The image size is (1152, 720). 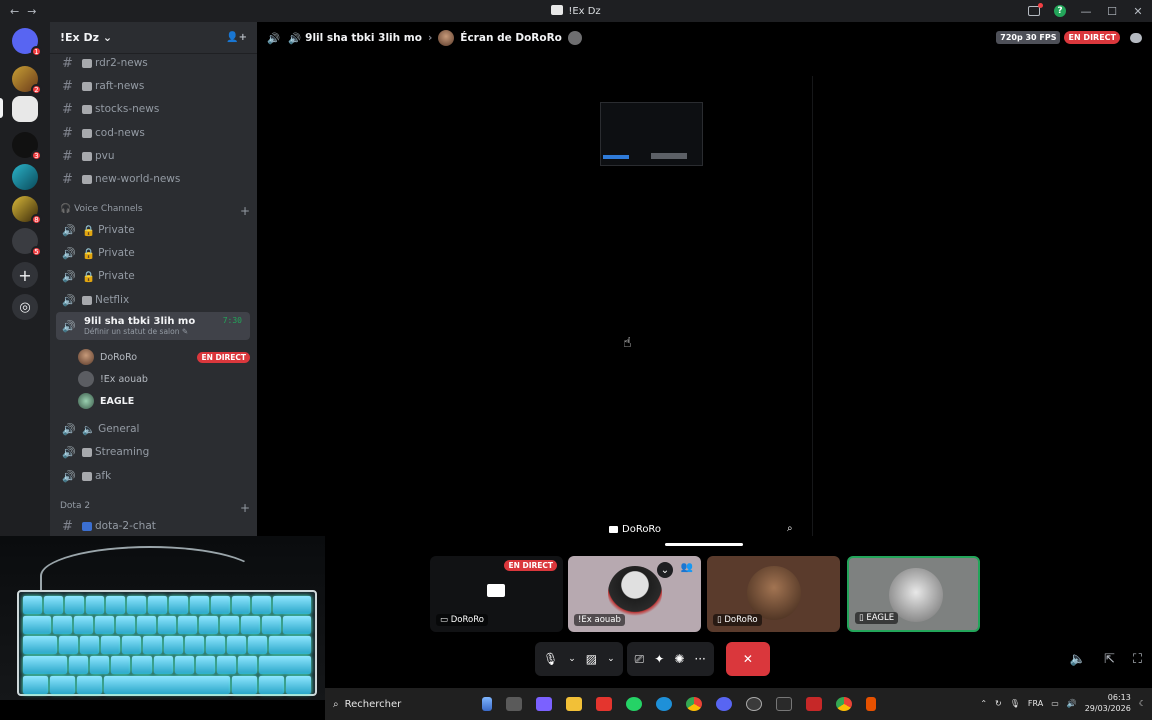 What do you see at coordinates (794, 530) in the screenshot?
I see `zoom-icon: ⌕` at bounding box center [794, 530].